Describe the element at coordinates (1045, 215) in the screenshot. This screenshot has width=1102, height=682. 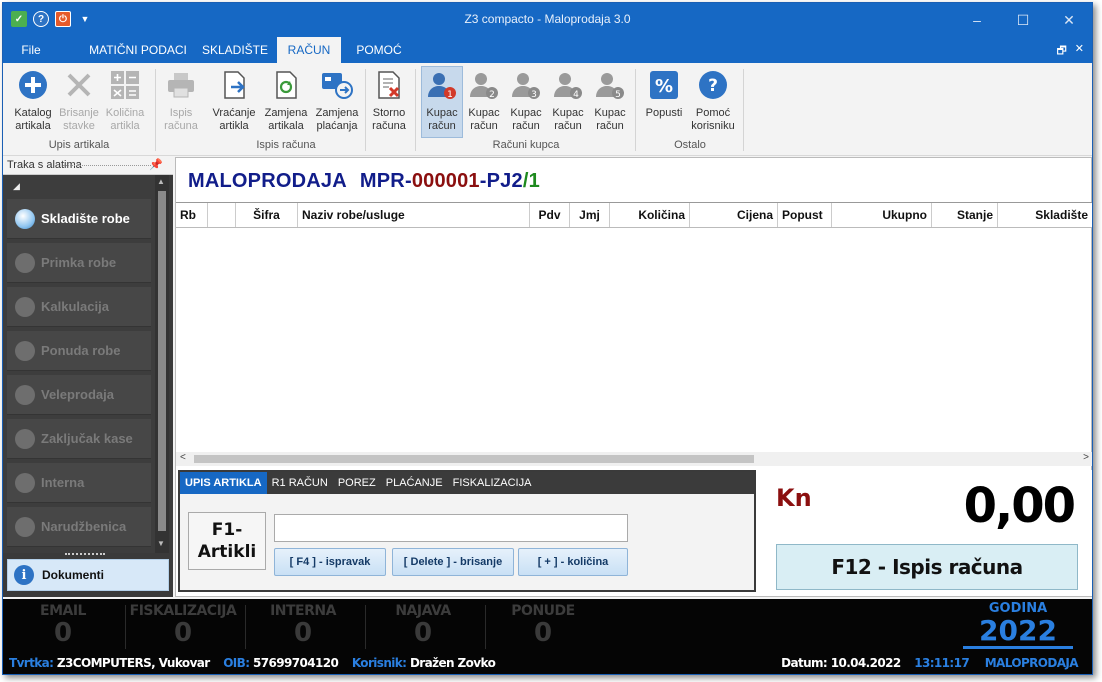
I see `col-skladiste: Skladište` at that location.